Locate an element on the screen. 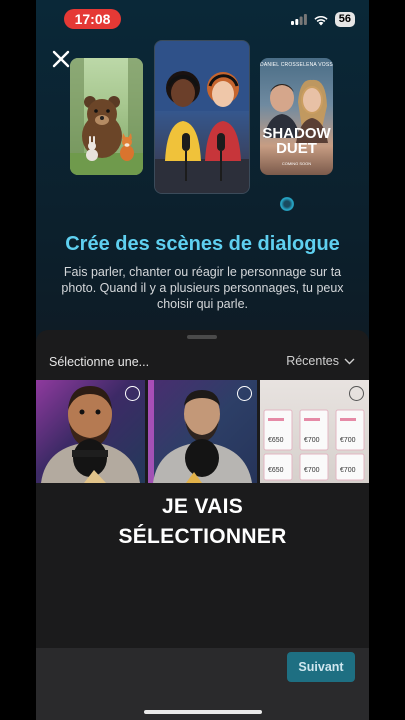 The image size is (405, 720). poster-name-right: ELENA VOSS is located at coordinates (316, 65).